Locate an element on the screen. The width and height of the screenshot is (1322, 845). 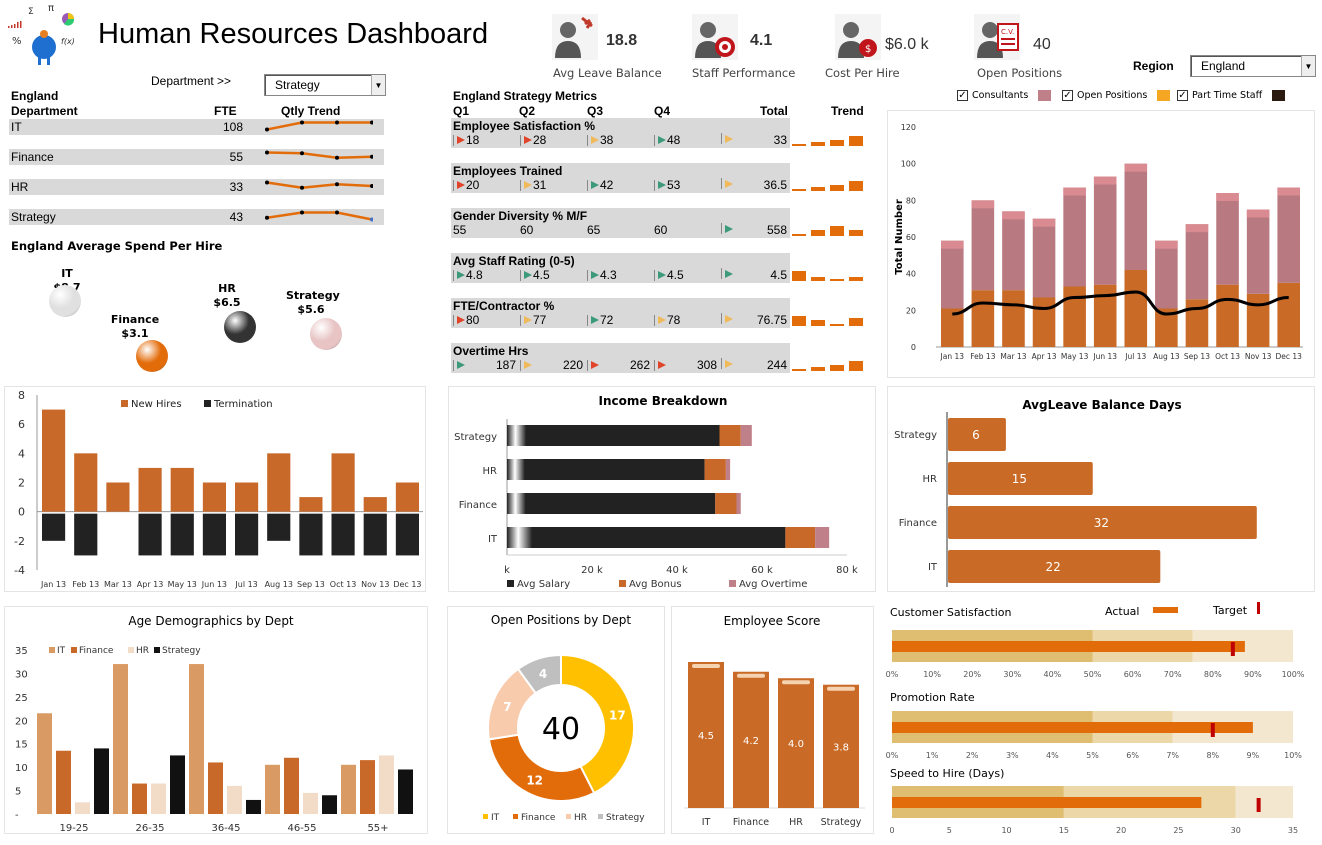
x-tick-label: Oct 13 is located at coordinates (343, 584).